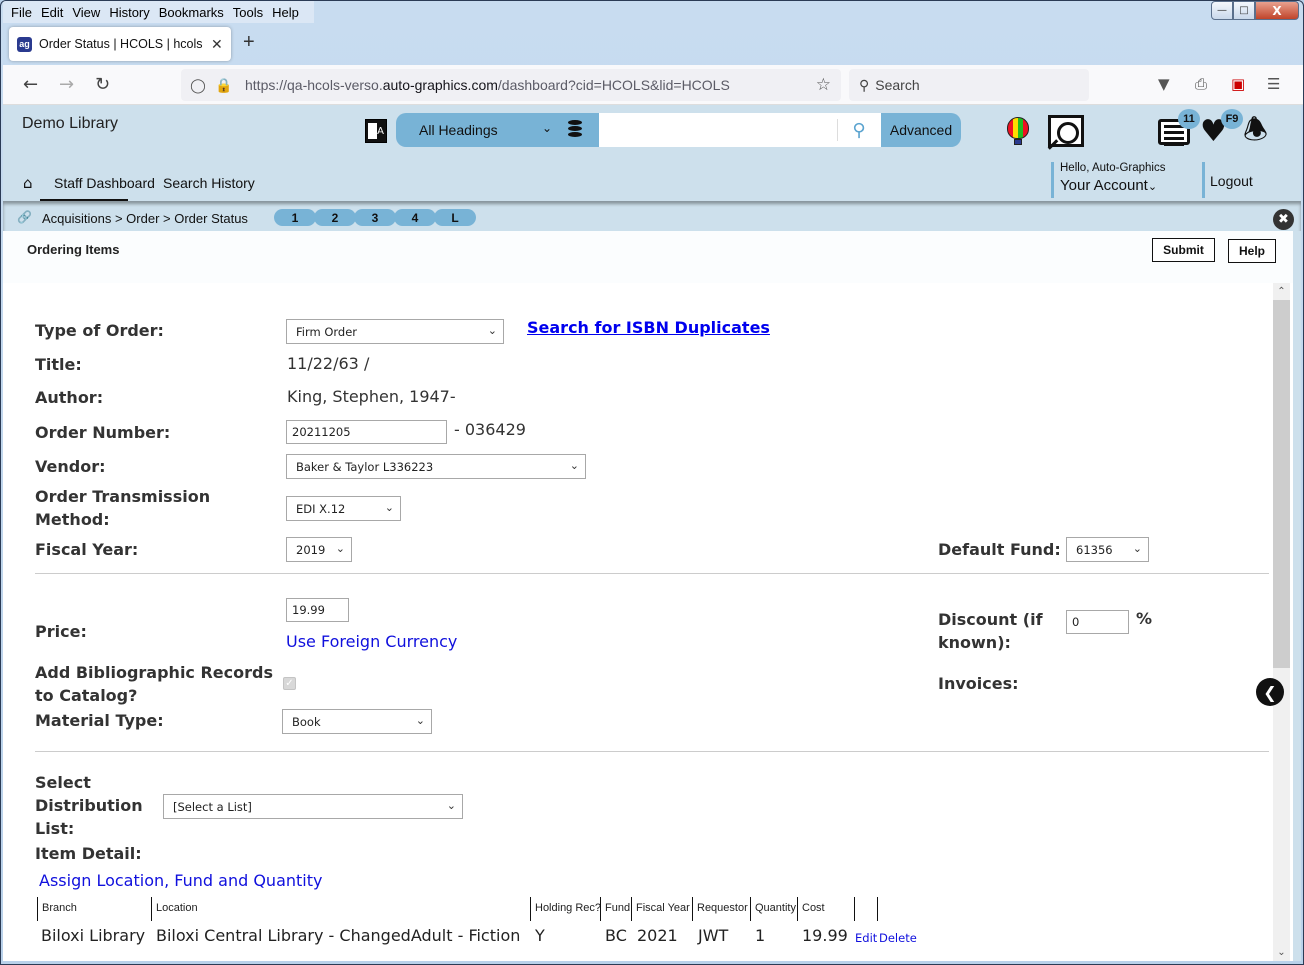  What do you see at coordinates (1201, 84) in the screenshot?
I see `print-icon: ⎙` at bounding box center [1201, 84].